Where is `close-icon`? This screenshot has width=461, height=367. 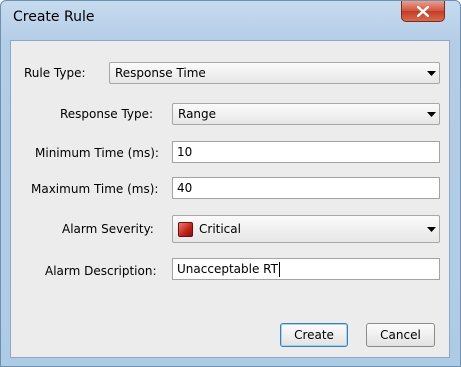 close-icon is located at coordinates (423, 11).